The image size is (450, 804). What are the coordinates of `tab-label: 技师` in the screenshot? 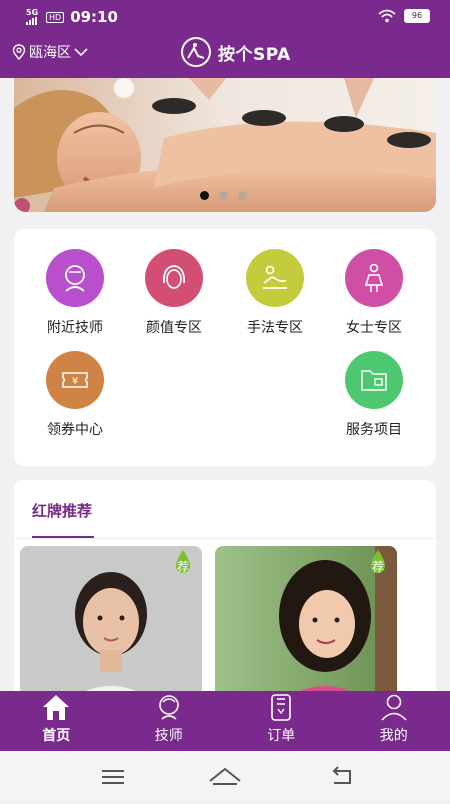 It's located at (169, 735).